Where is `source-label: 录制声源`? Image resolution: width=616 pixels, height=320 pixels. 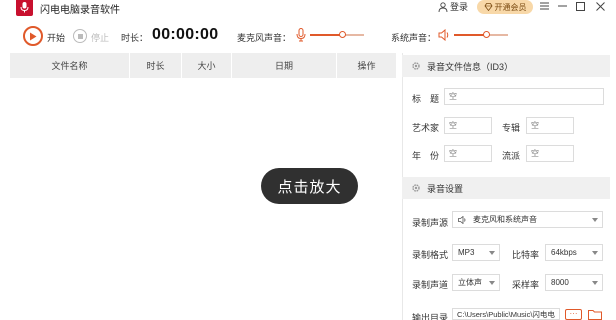 source-label: 录制声源 is located at coordinates (430, 223).